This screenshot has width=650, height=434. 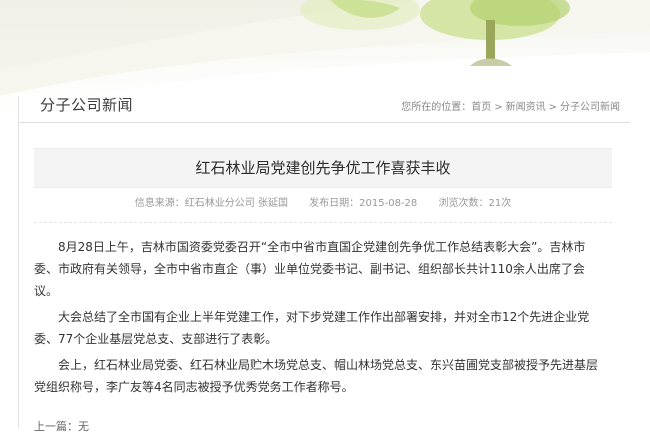 I want to click on section-title: 分子公司新闻, so click(x=87, y=105).